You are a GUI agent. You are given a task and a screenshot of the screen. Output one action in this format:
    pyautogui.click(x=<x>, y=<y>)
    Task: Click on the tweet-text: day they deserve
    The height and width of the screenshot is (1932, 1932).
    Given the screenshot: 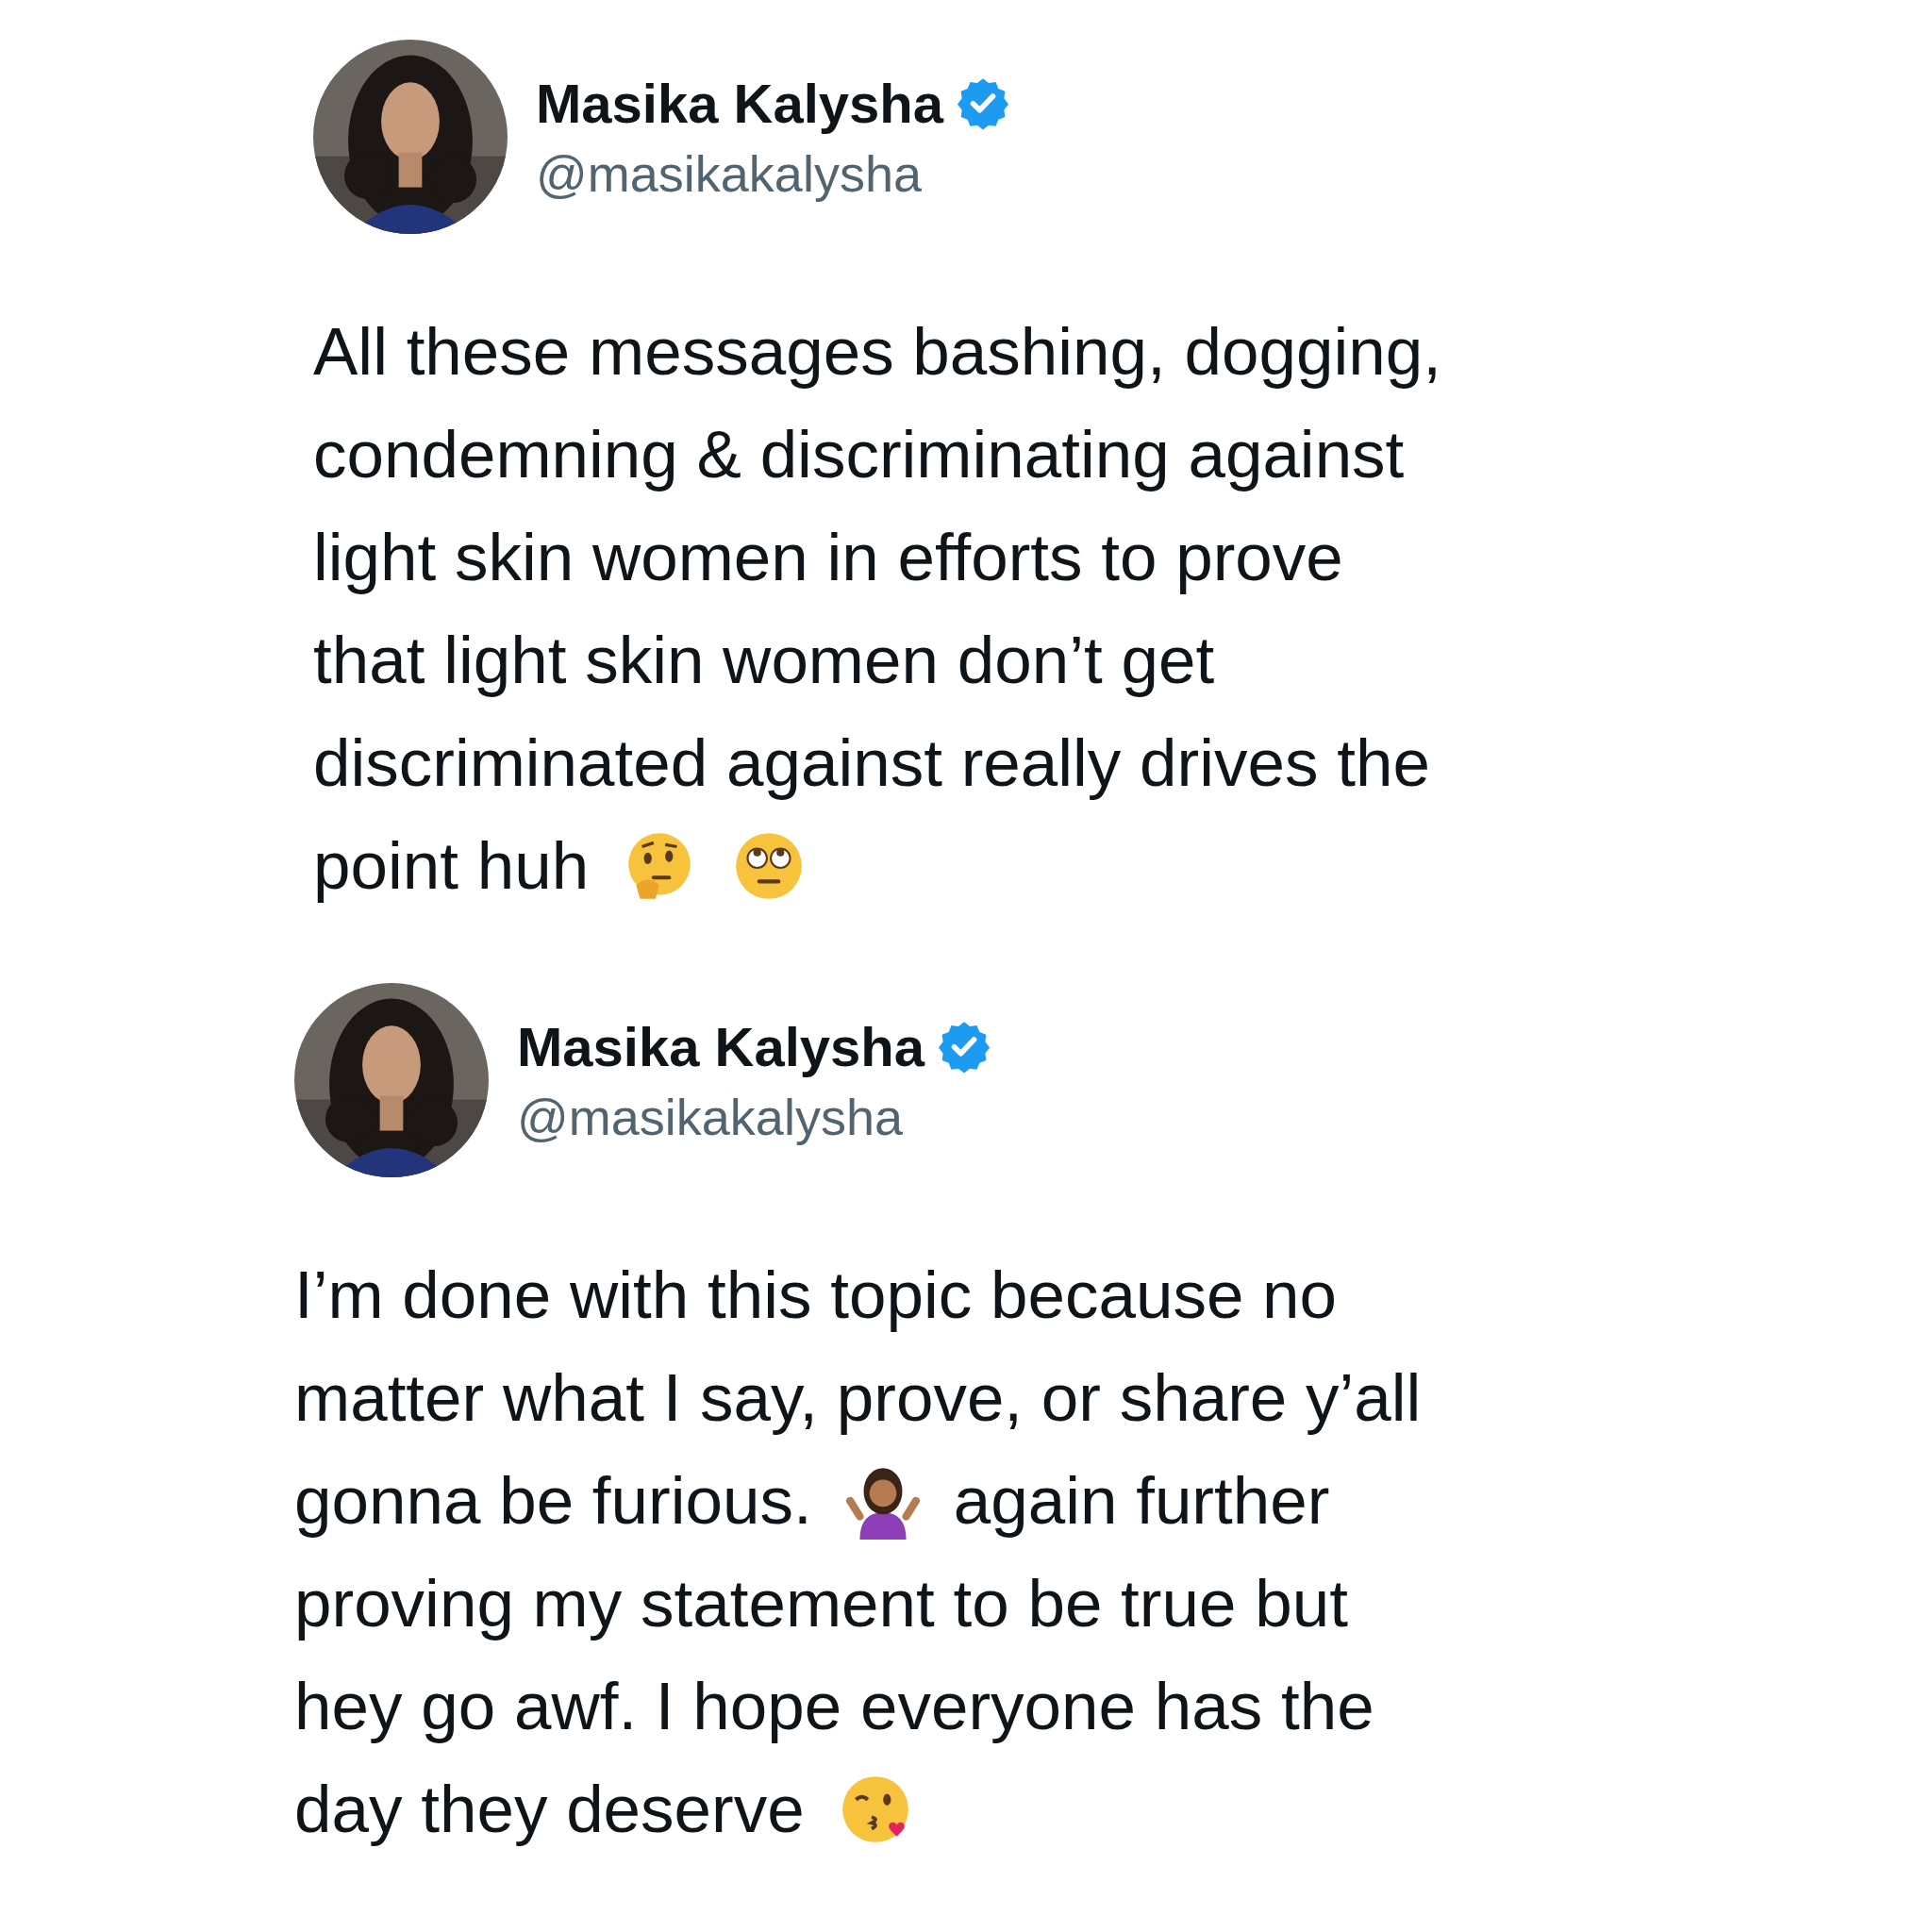 What is the action you would take?
    pyautogui.click(x=550, y=1809)
    